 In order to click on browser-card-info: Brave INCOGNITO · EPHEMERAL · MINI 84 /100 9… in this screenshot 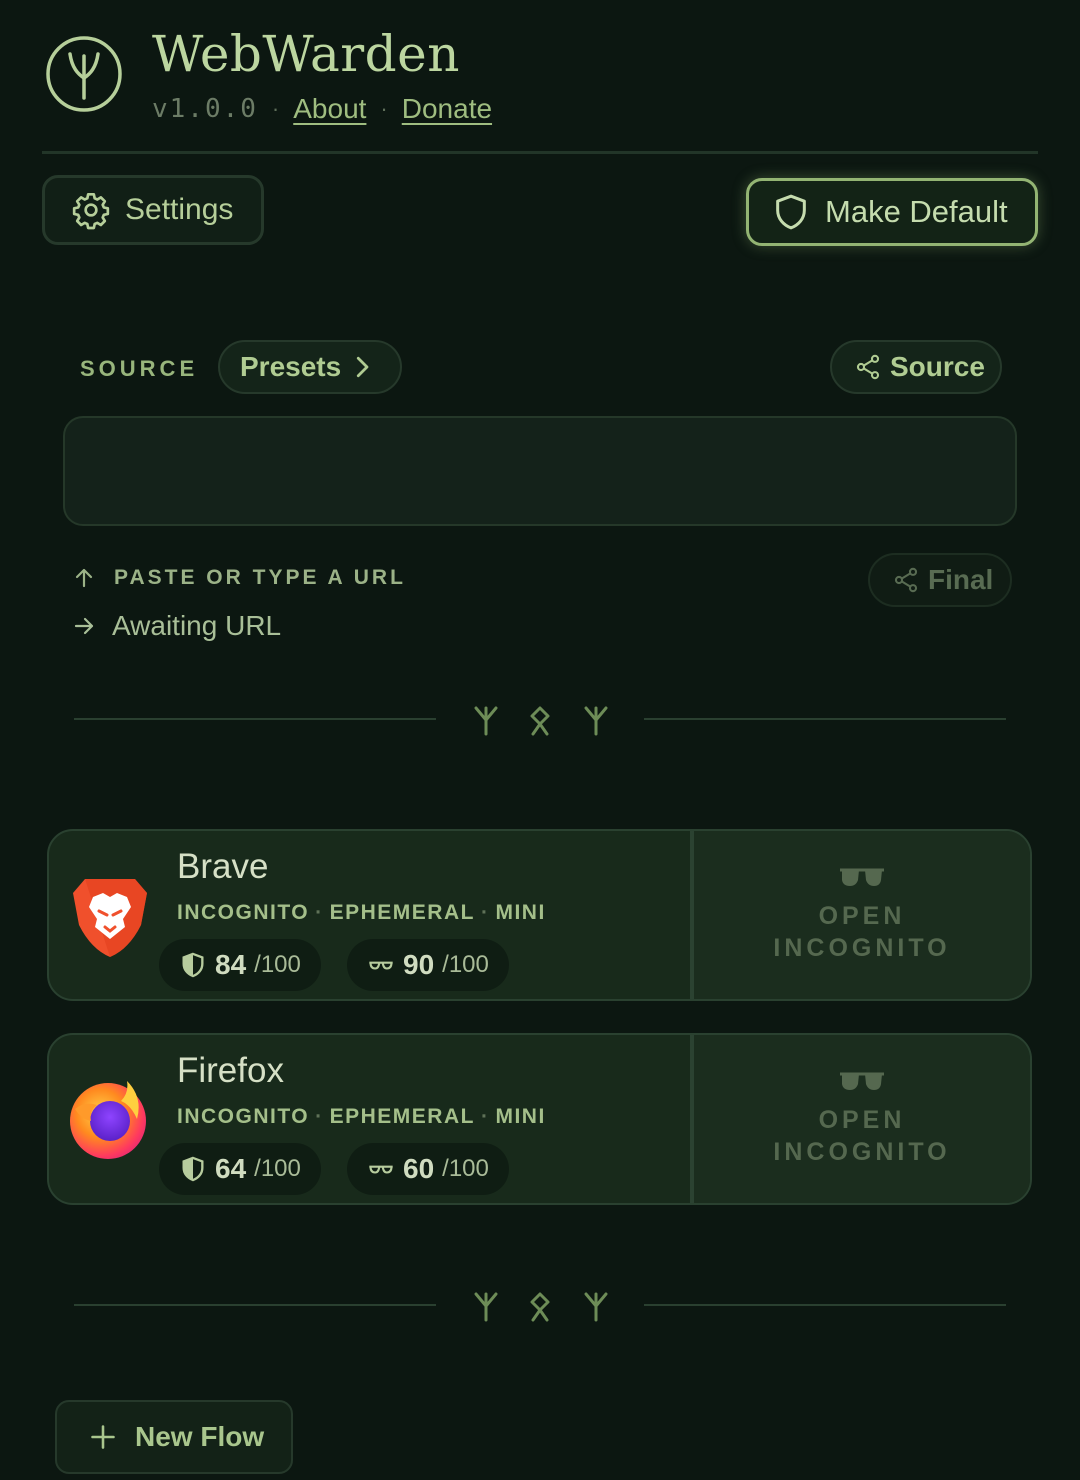, I will do `click(370, 915)`.